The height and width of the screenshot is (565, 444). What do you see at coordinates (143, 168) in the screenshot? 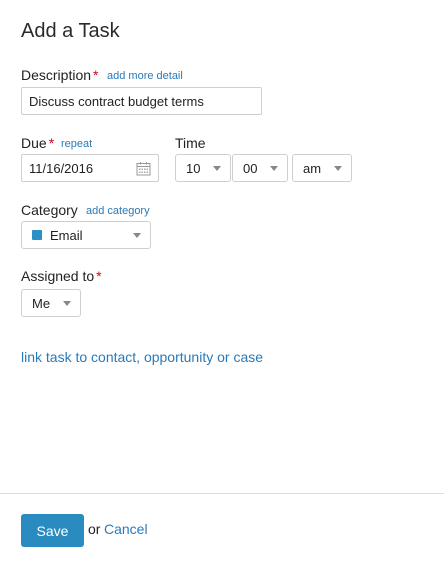
I see `calendar-icon` at bounding box center [143, 168].